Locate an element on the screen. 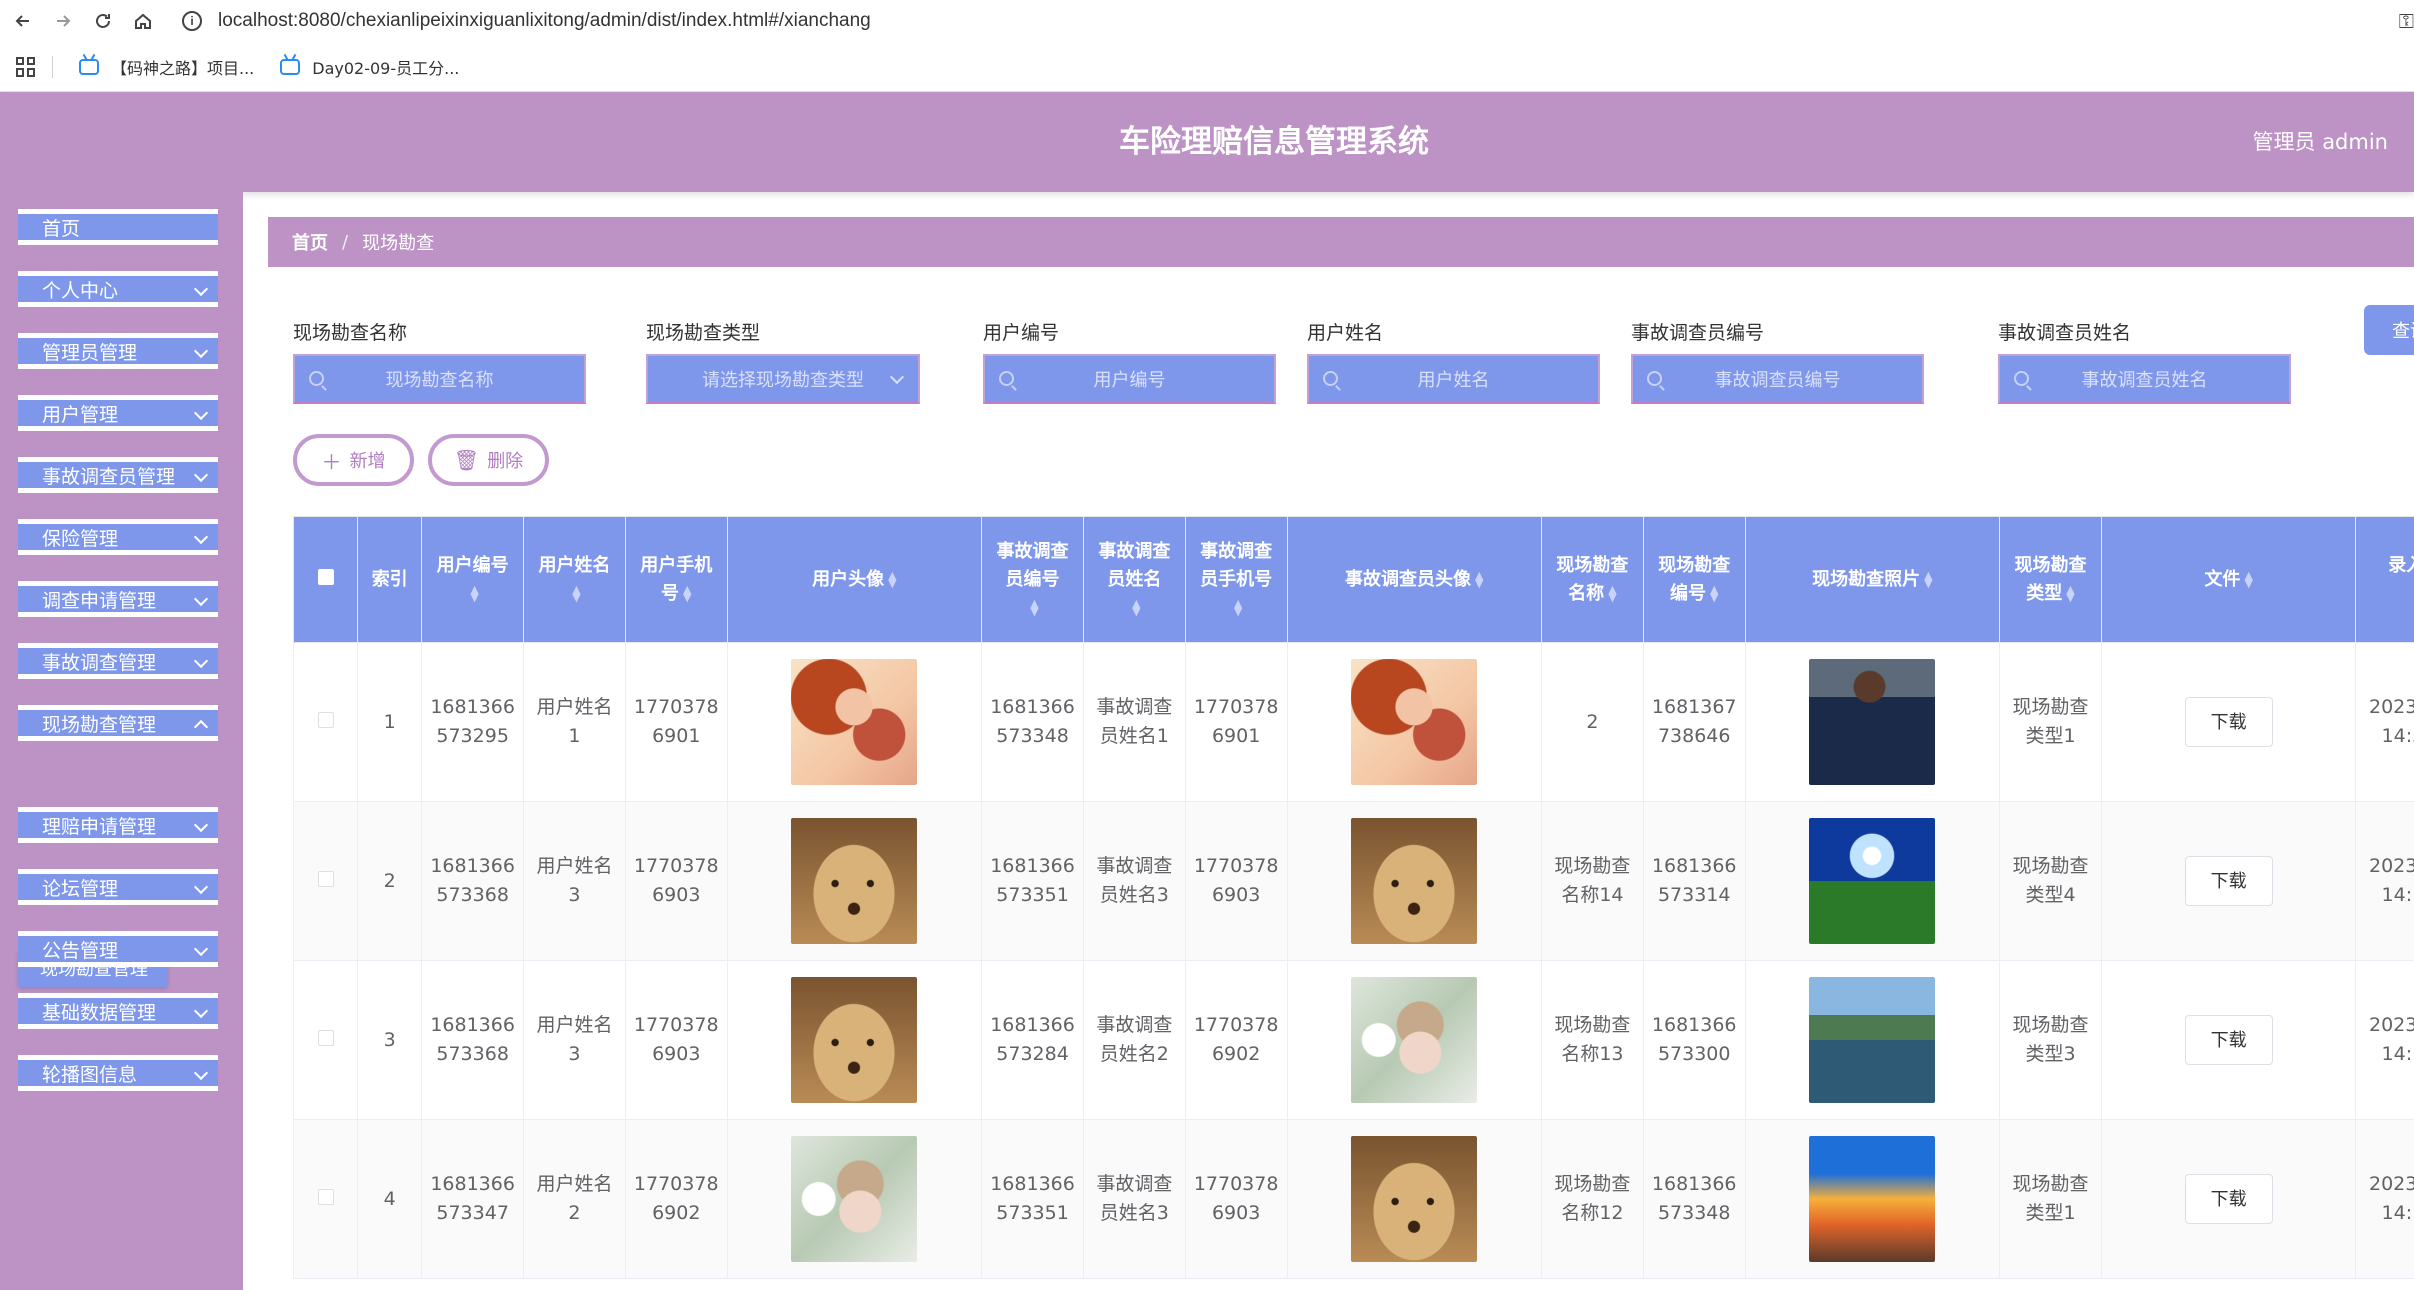 Image resolution: width=2414 pixels, height=1290 pixels. current-user: 管理员 admin is located at coordinates (2320, 142).